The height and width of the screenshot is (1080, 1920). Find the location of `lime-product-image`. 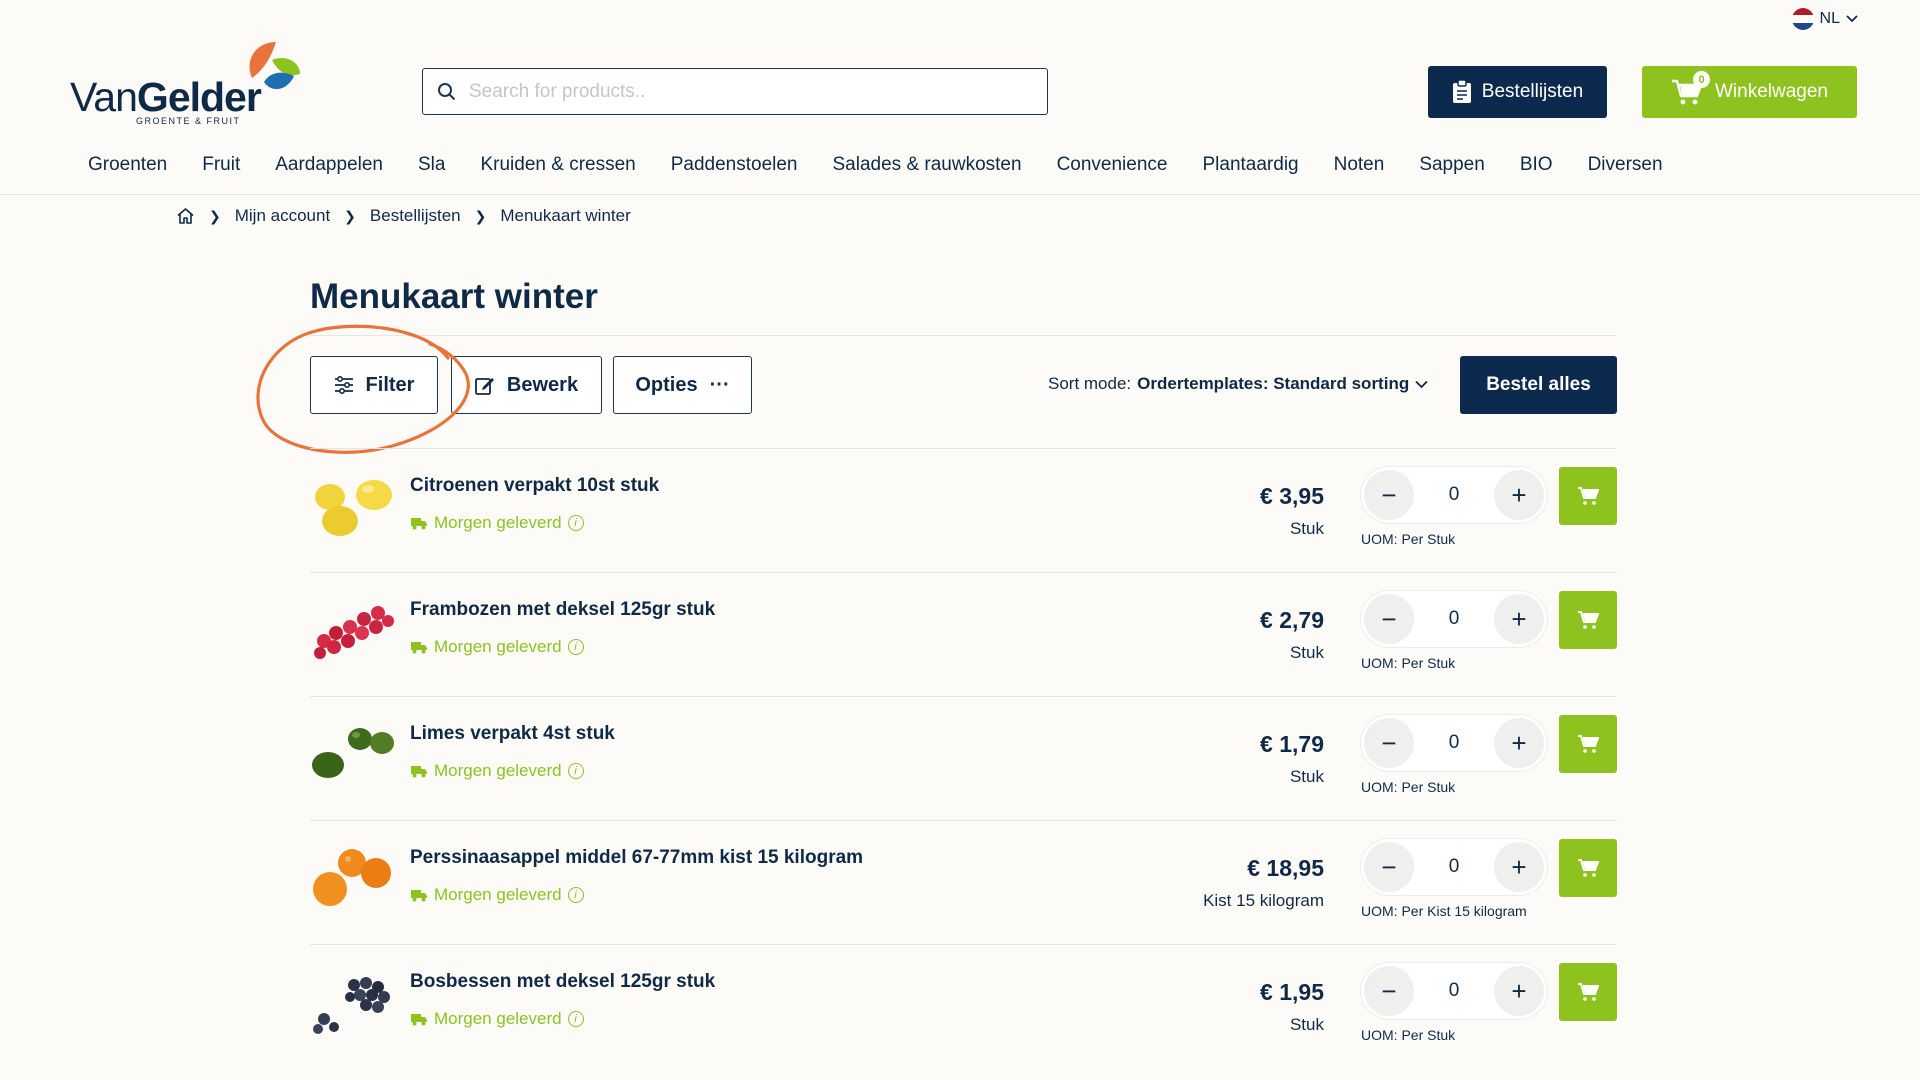

lime-product-image is located at coordinates (355, 753).